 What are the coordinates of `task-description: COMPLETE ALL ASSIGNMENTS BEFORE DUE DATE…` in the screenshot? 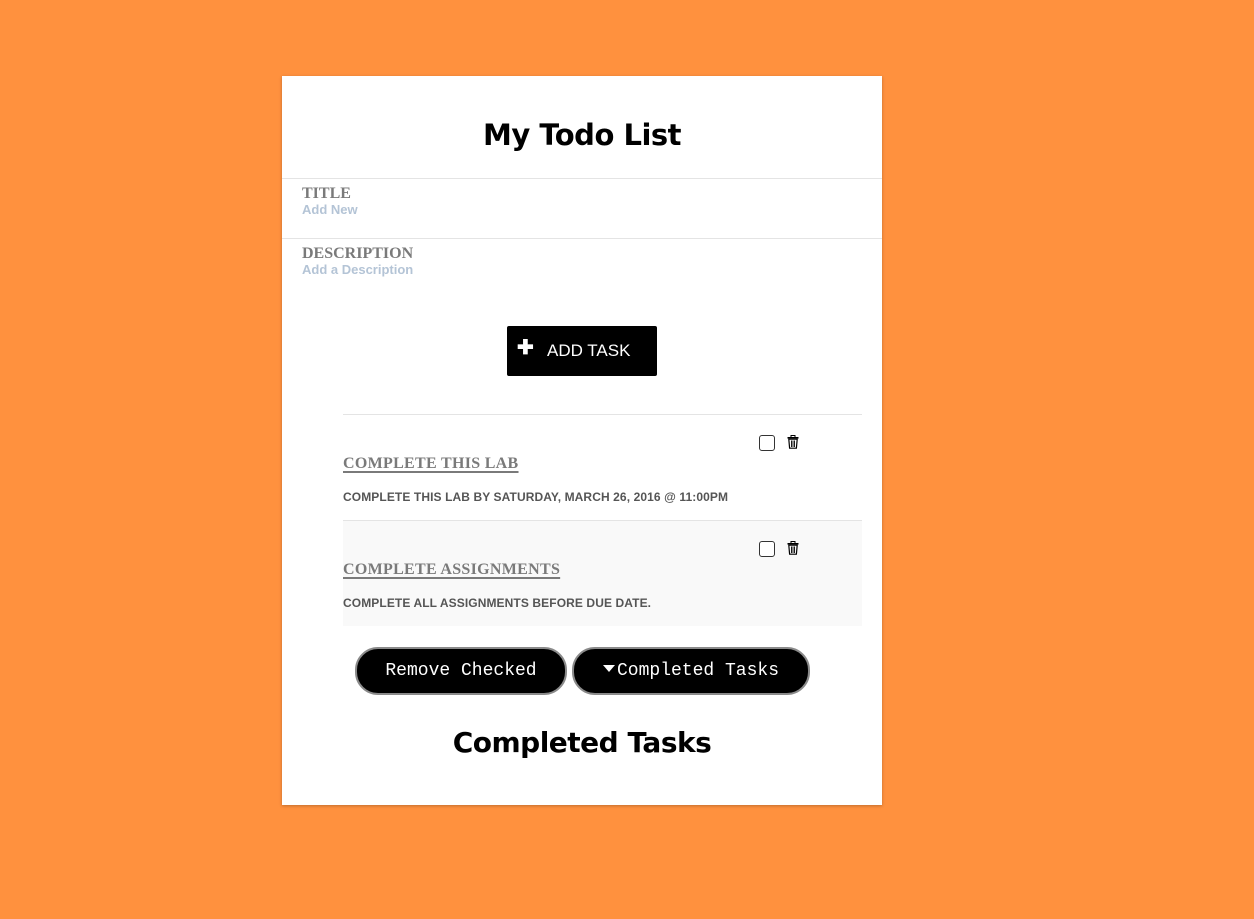 It's located at (497, 603).